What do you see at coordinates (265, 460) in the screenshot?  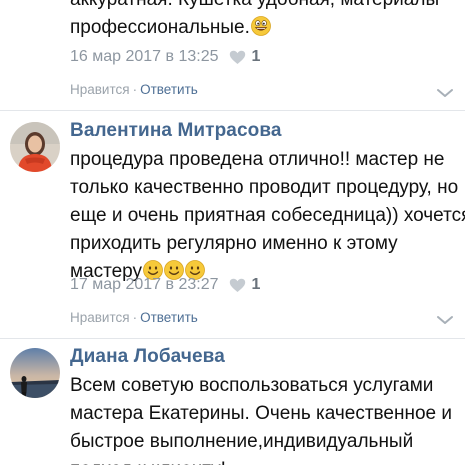 I see `comment-line: подход к клиенту!` at bounding box center [265, 460].